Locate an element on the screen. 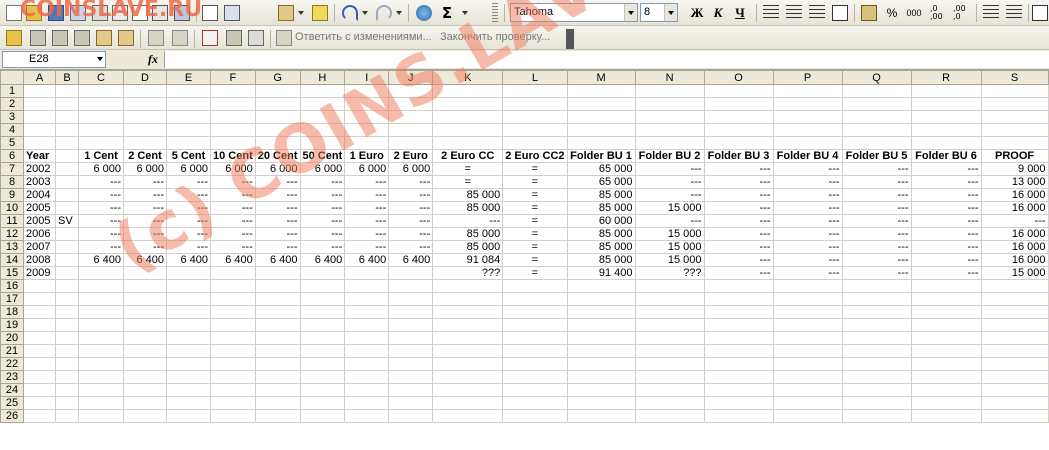 The height and width of the screenshot is (450, 1049). data-cell: 2008 is located at coordinates (39, 260).